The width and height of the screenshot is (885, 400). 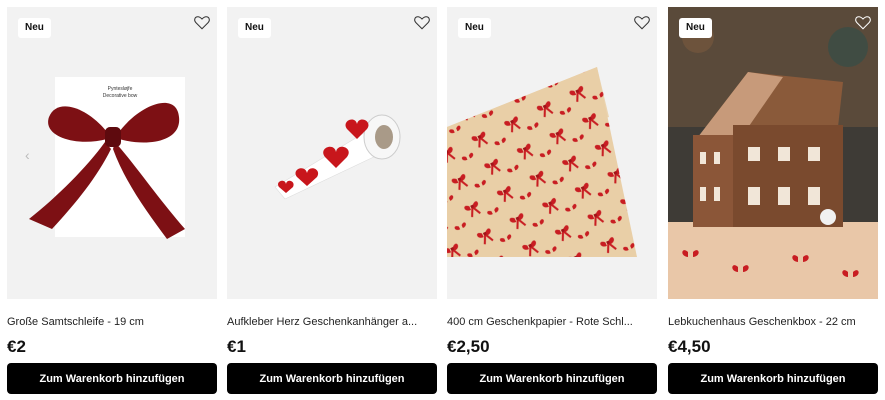 I want to click on product-title: Lebkuchenhaus Geschenkbox - 22 cm, so click(x=773, y=322).